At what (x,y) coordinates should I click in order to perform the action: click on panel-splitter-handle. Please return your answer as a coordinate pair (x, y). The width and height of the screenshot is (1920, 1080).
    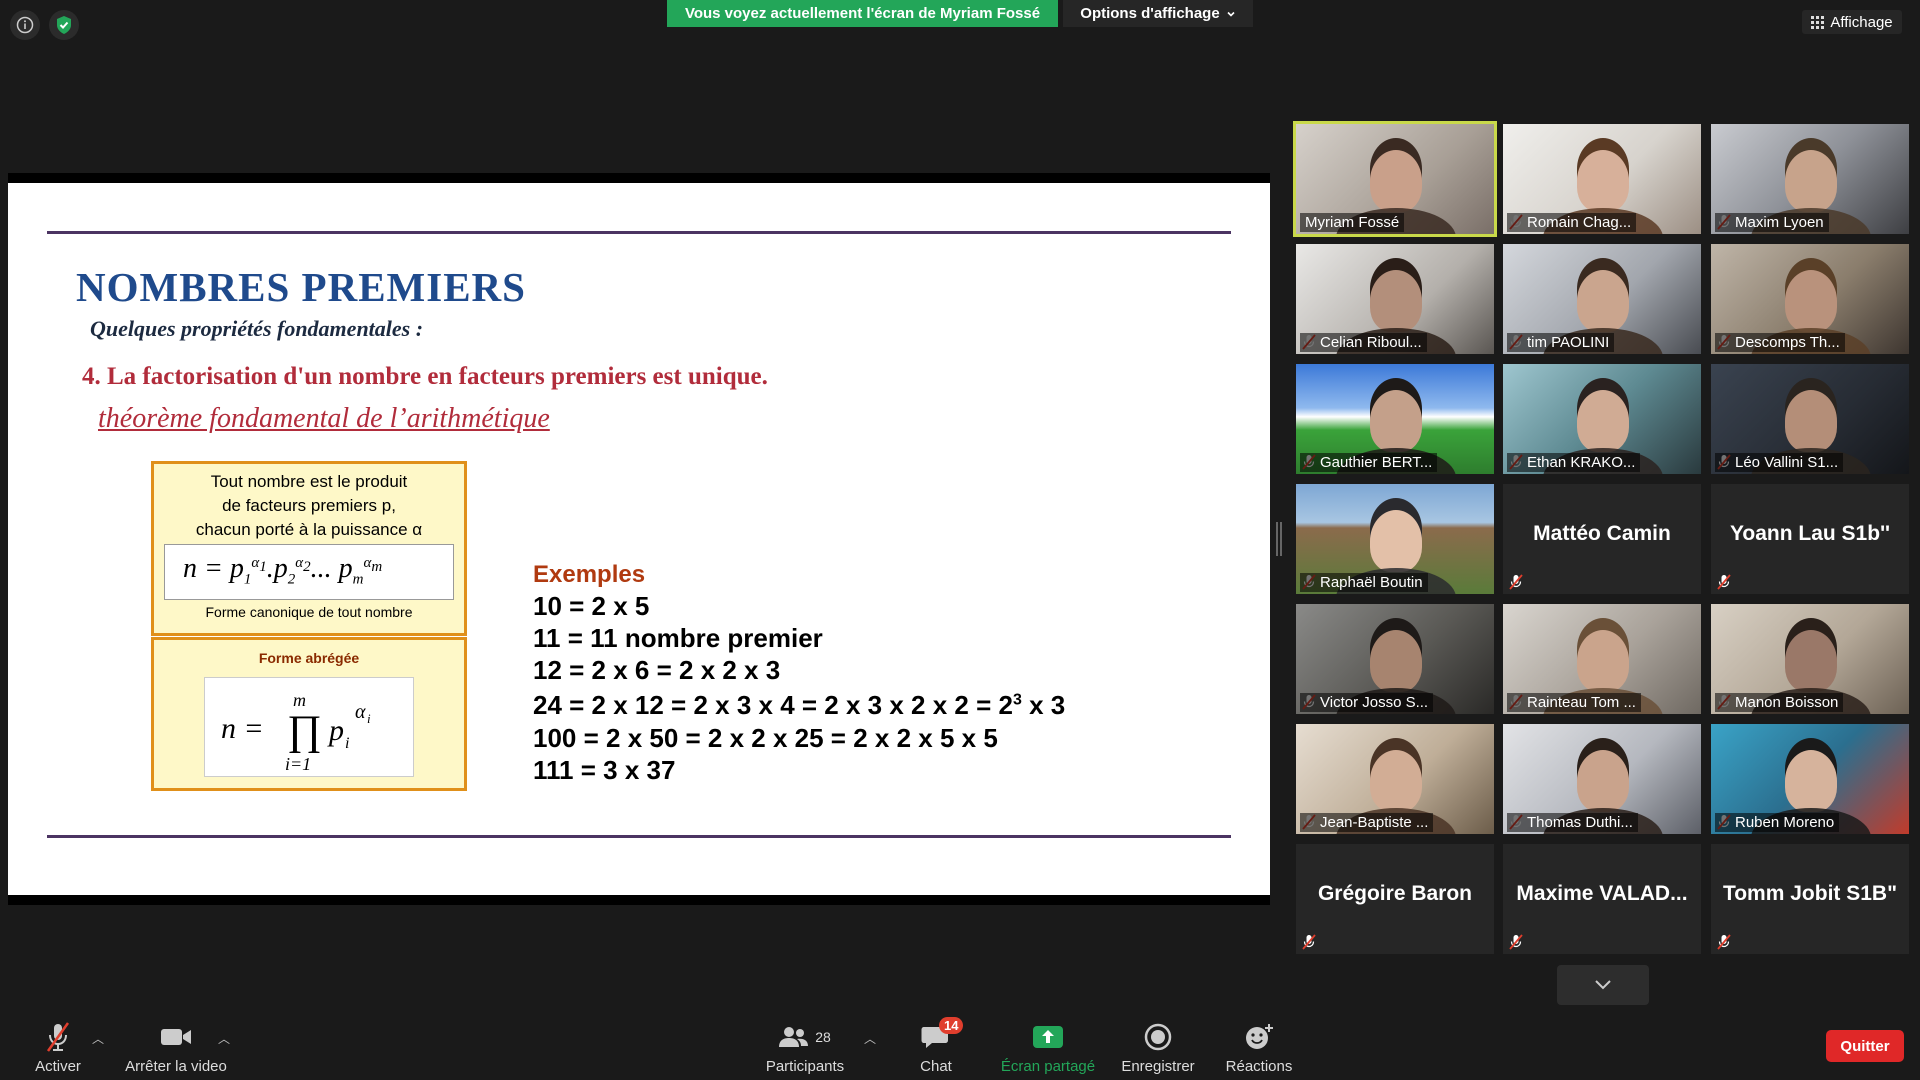
    Looking at the image, I should click on (1279, 539).